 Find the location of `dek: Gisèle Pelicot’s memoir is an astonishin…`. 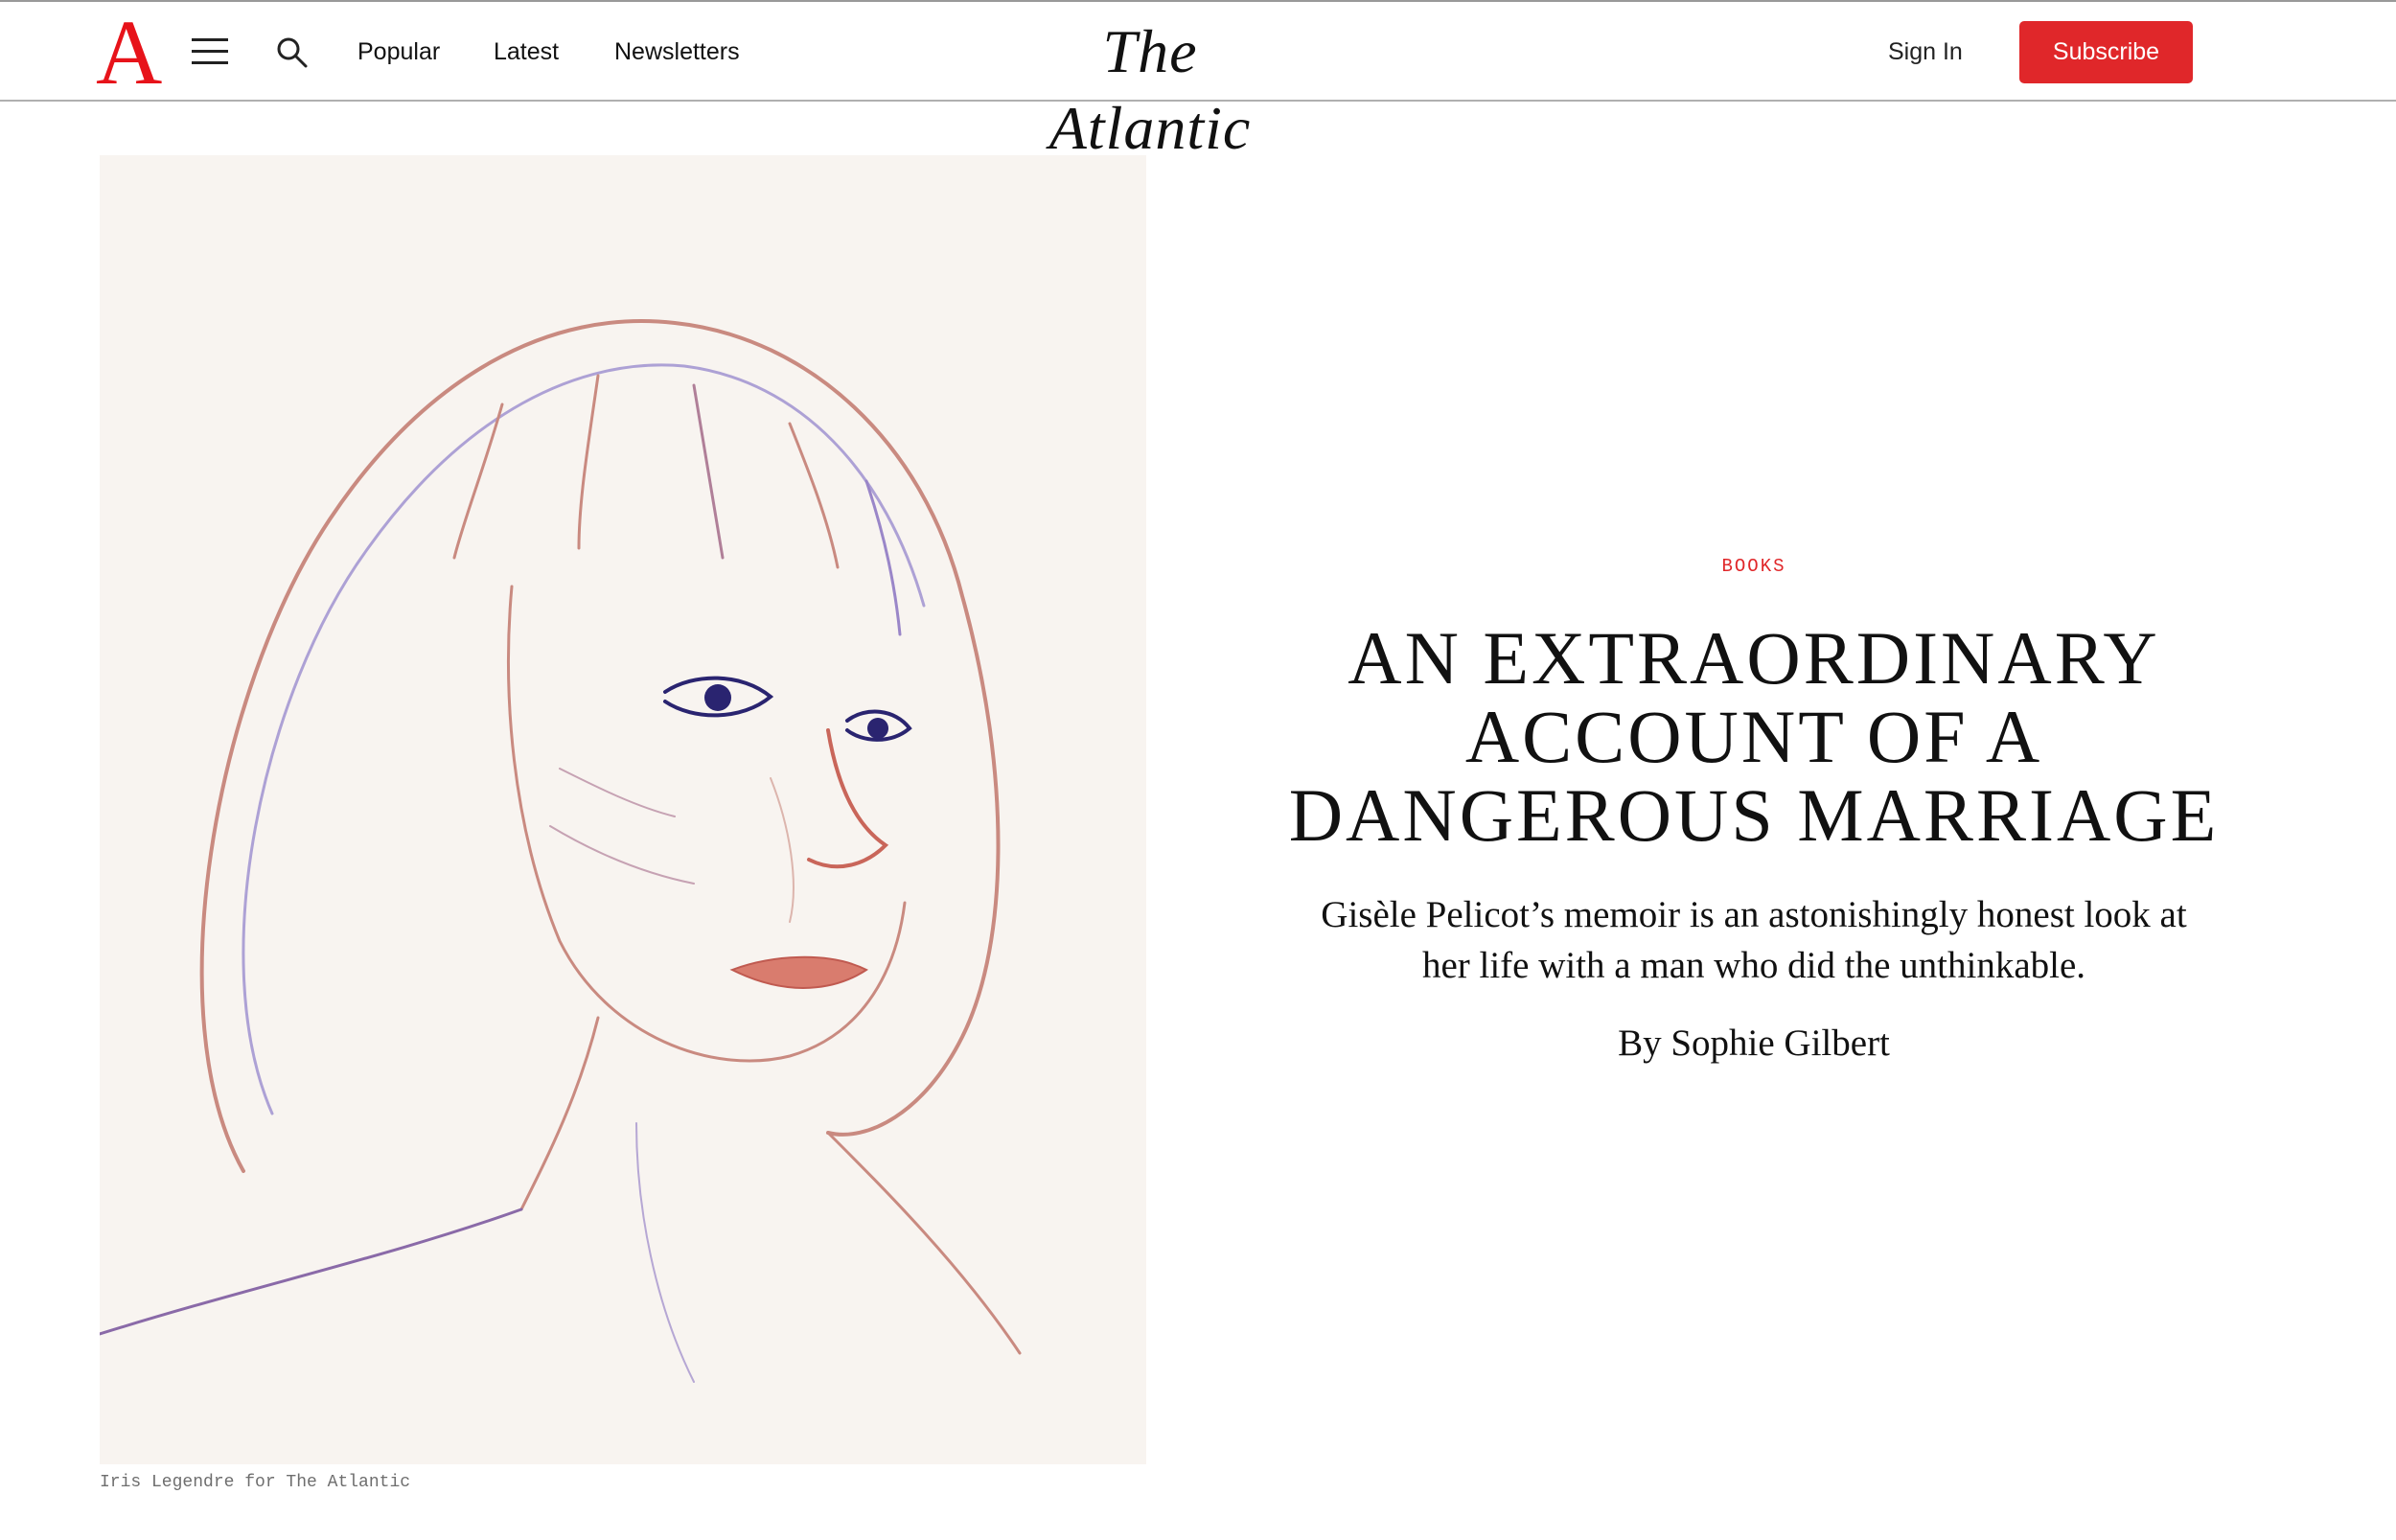

dek: Gisèle Pelicot’s memoir is an astonishin… is located at coordinates (1754, 940).